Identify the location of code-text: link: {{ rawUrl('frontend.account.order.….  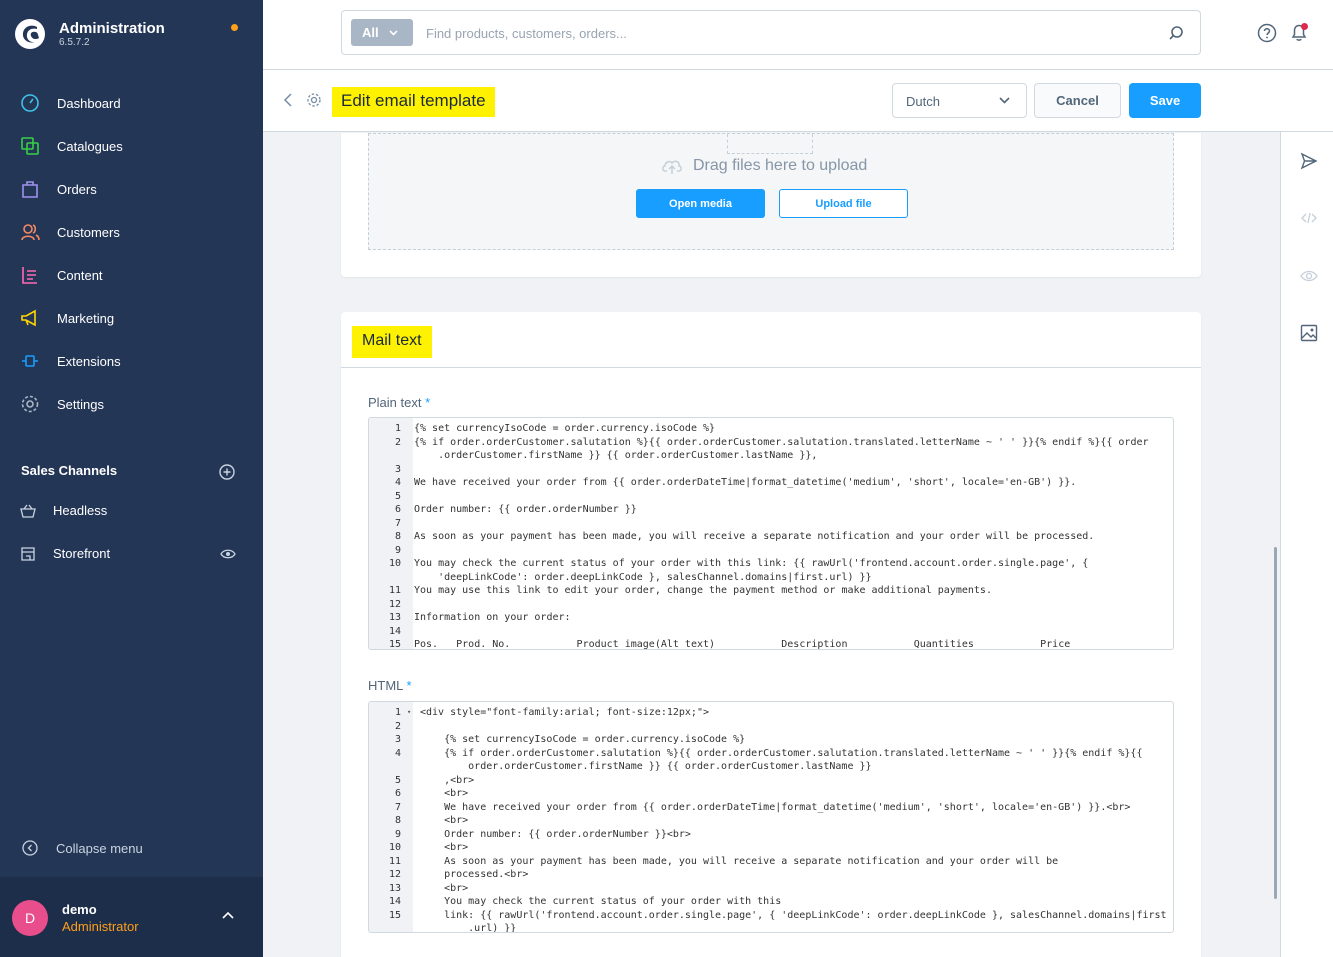
(793, 915).